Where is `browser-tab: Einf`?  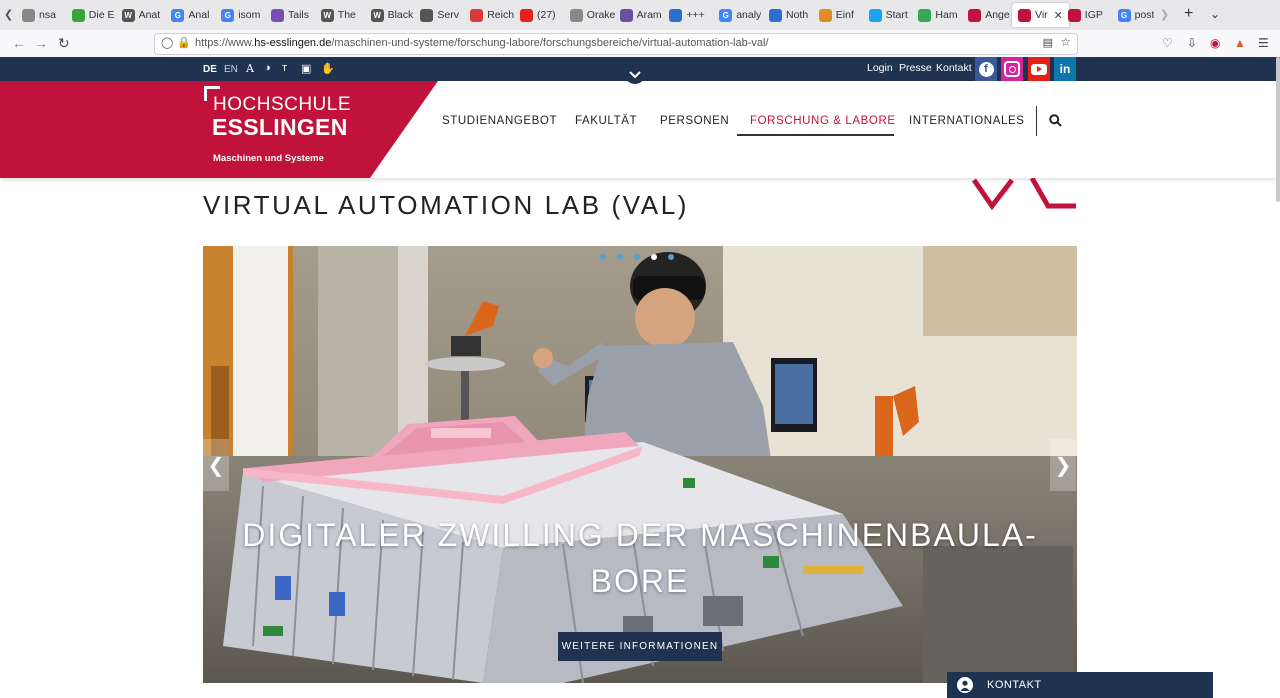
browser-tab: Einf is located at coordinates (836, 15).